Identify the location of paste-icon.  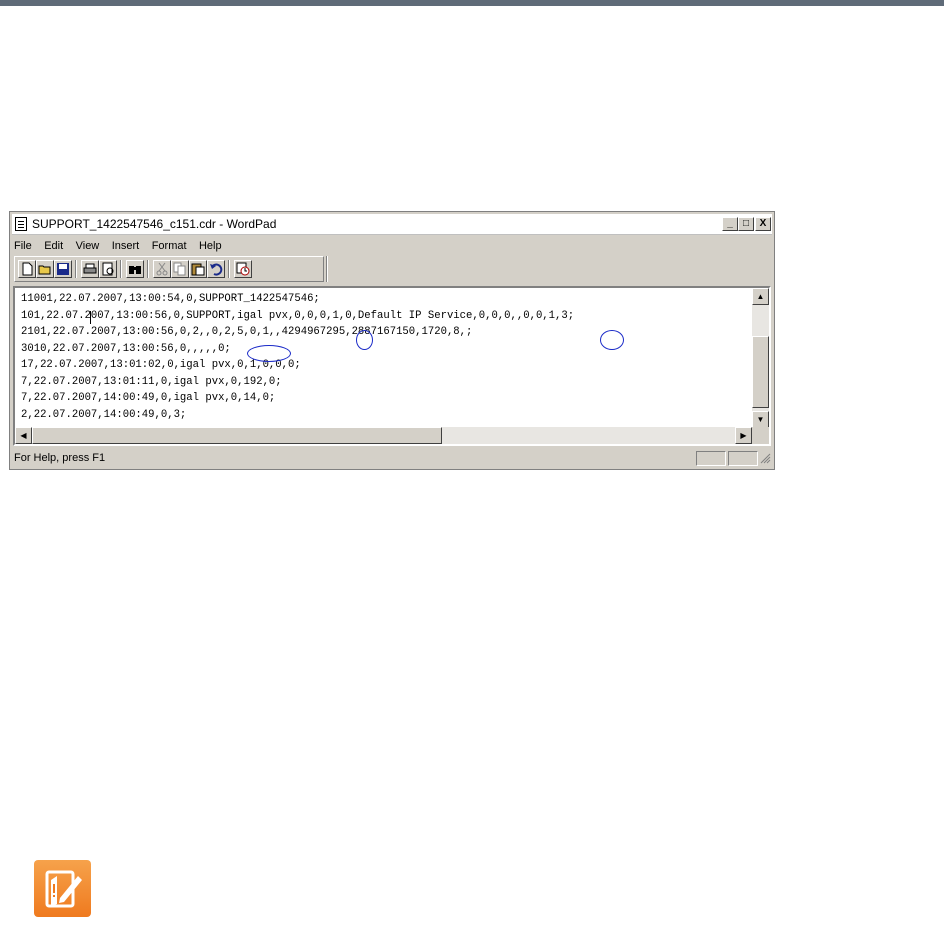
(198, 269).